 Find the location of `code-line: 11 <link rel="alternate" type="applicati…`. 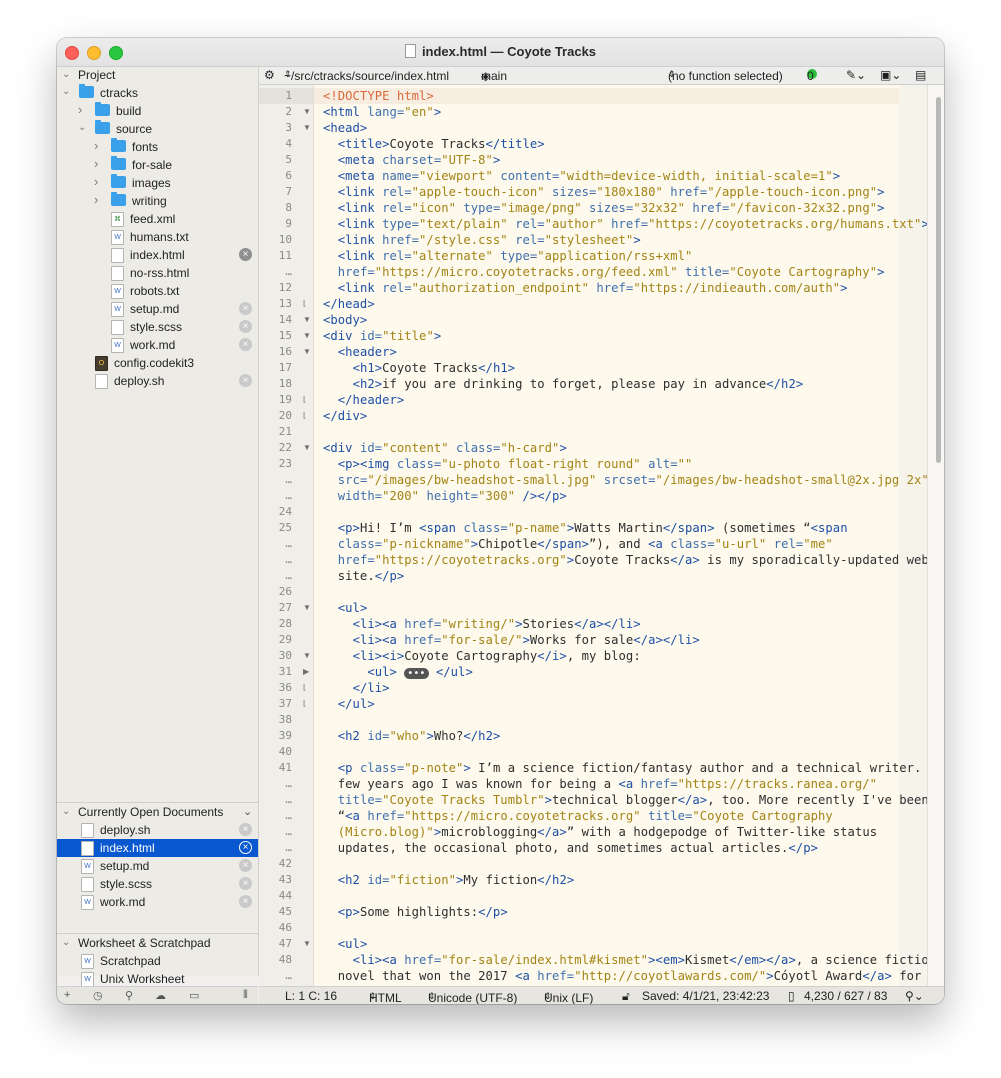

code-line: 11 <link rel="alternate" type="applicati… is located at coordinates (579, 256).